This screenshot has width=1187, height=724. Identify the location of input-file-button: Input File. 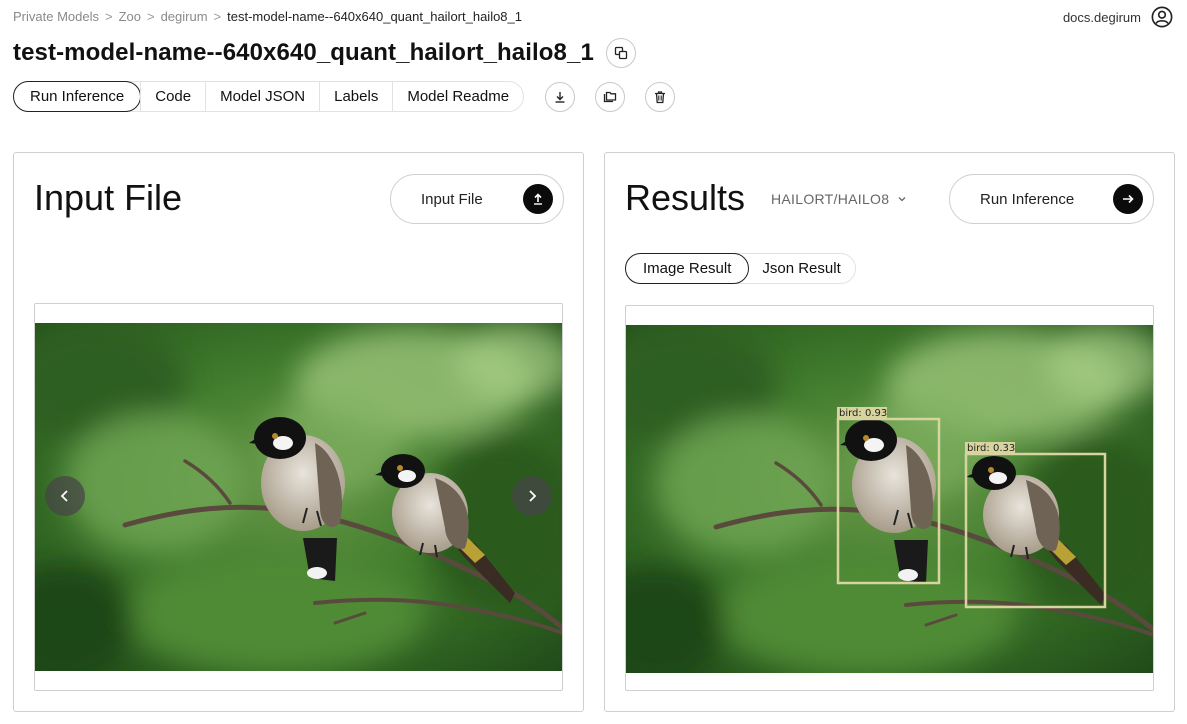
(477, 199).